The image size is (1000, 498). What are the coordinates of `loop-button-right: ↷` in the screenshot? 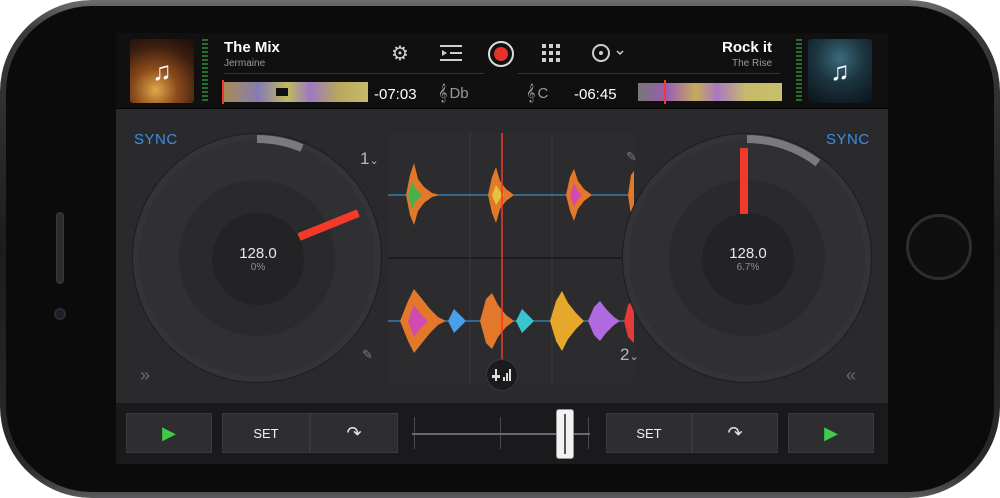 It's located at (735, 433).